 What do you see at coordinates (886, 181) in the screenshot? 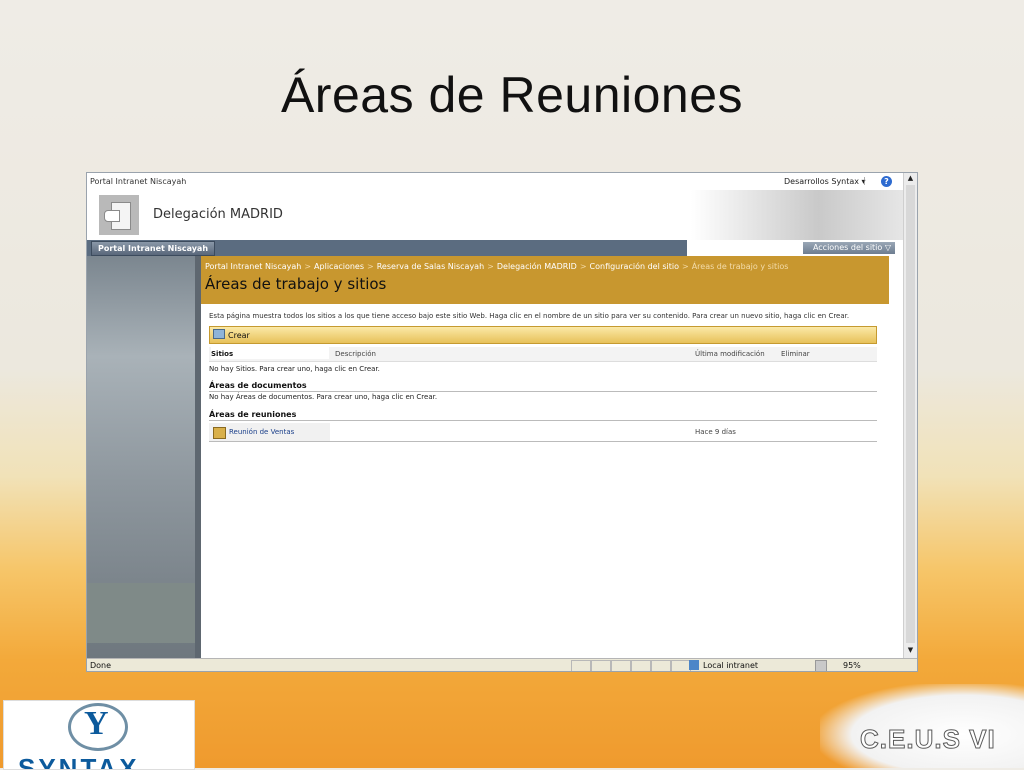
I see `help-icon: ?` at bounding box center [886, 181].